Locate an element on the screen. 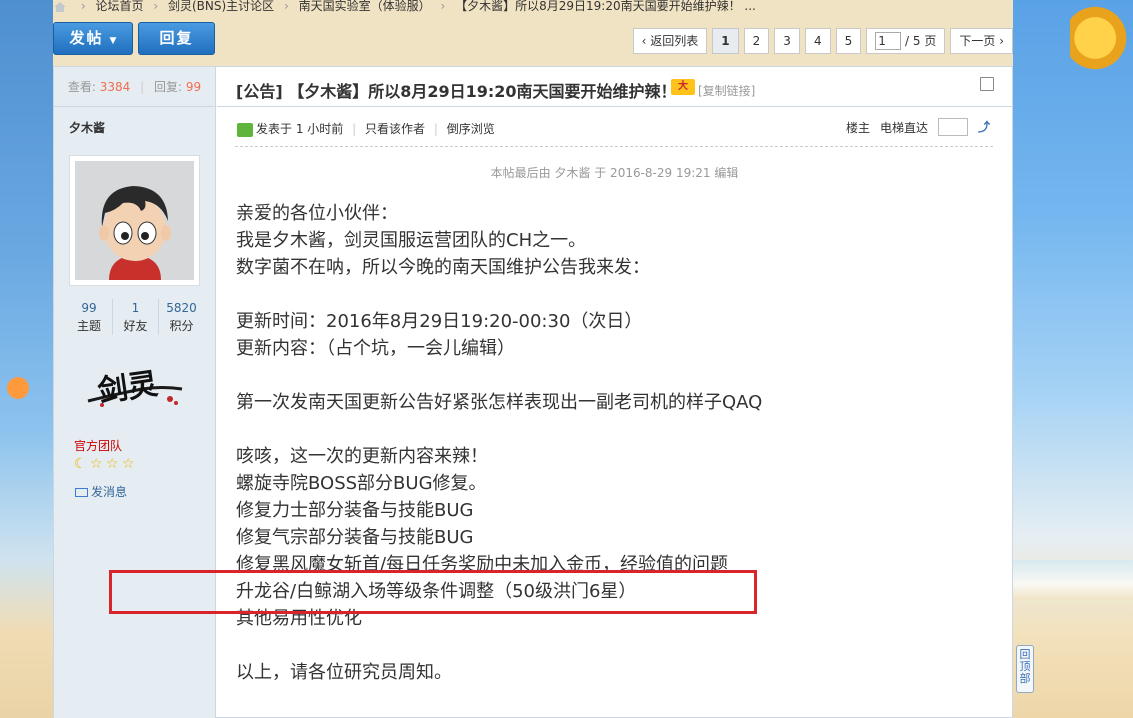 The image size is (1133, 718). mail-icon is located at coordinates (81, 492).